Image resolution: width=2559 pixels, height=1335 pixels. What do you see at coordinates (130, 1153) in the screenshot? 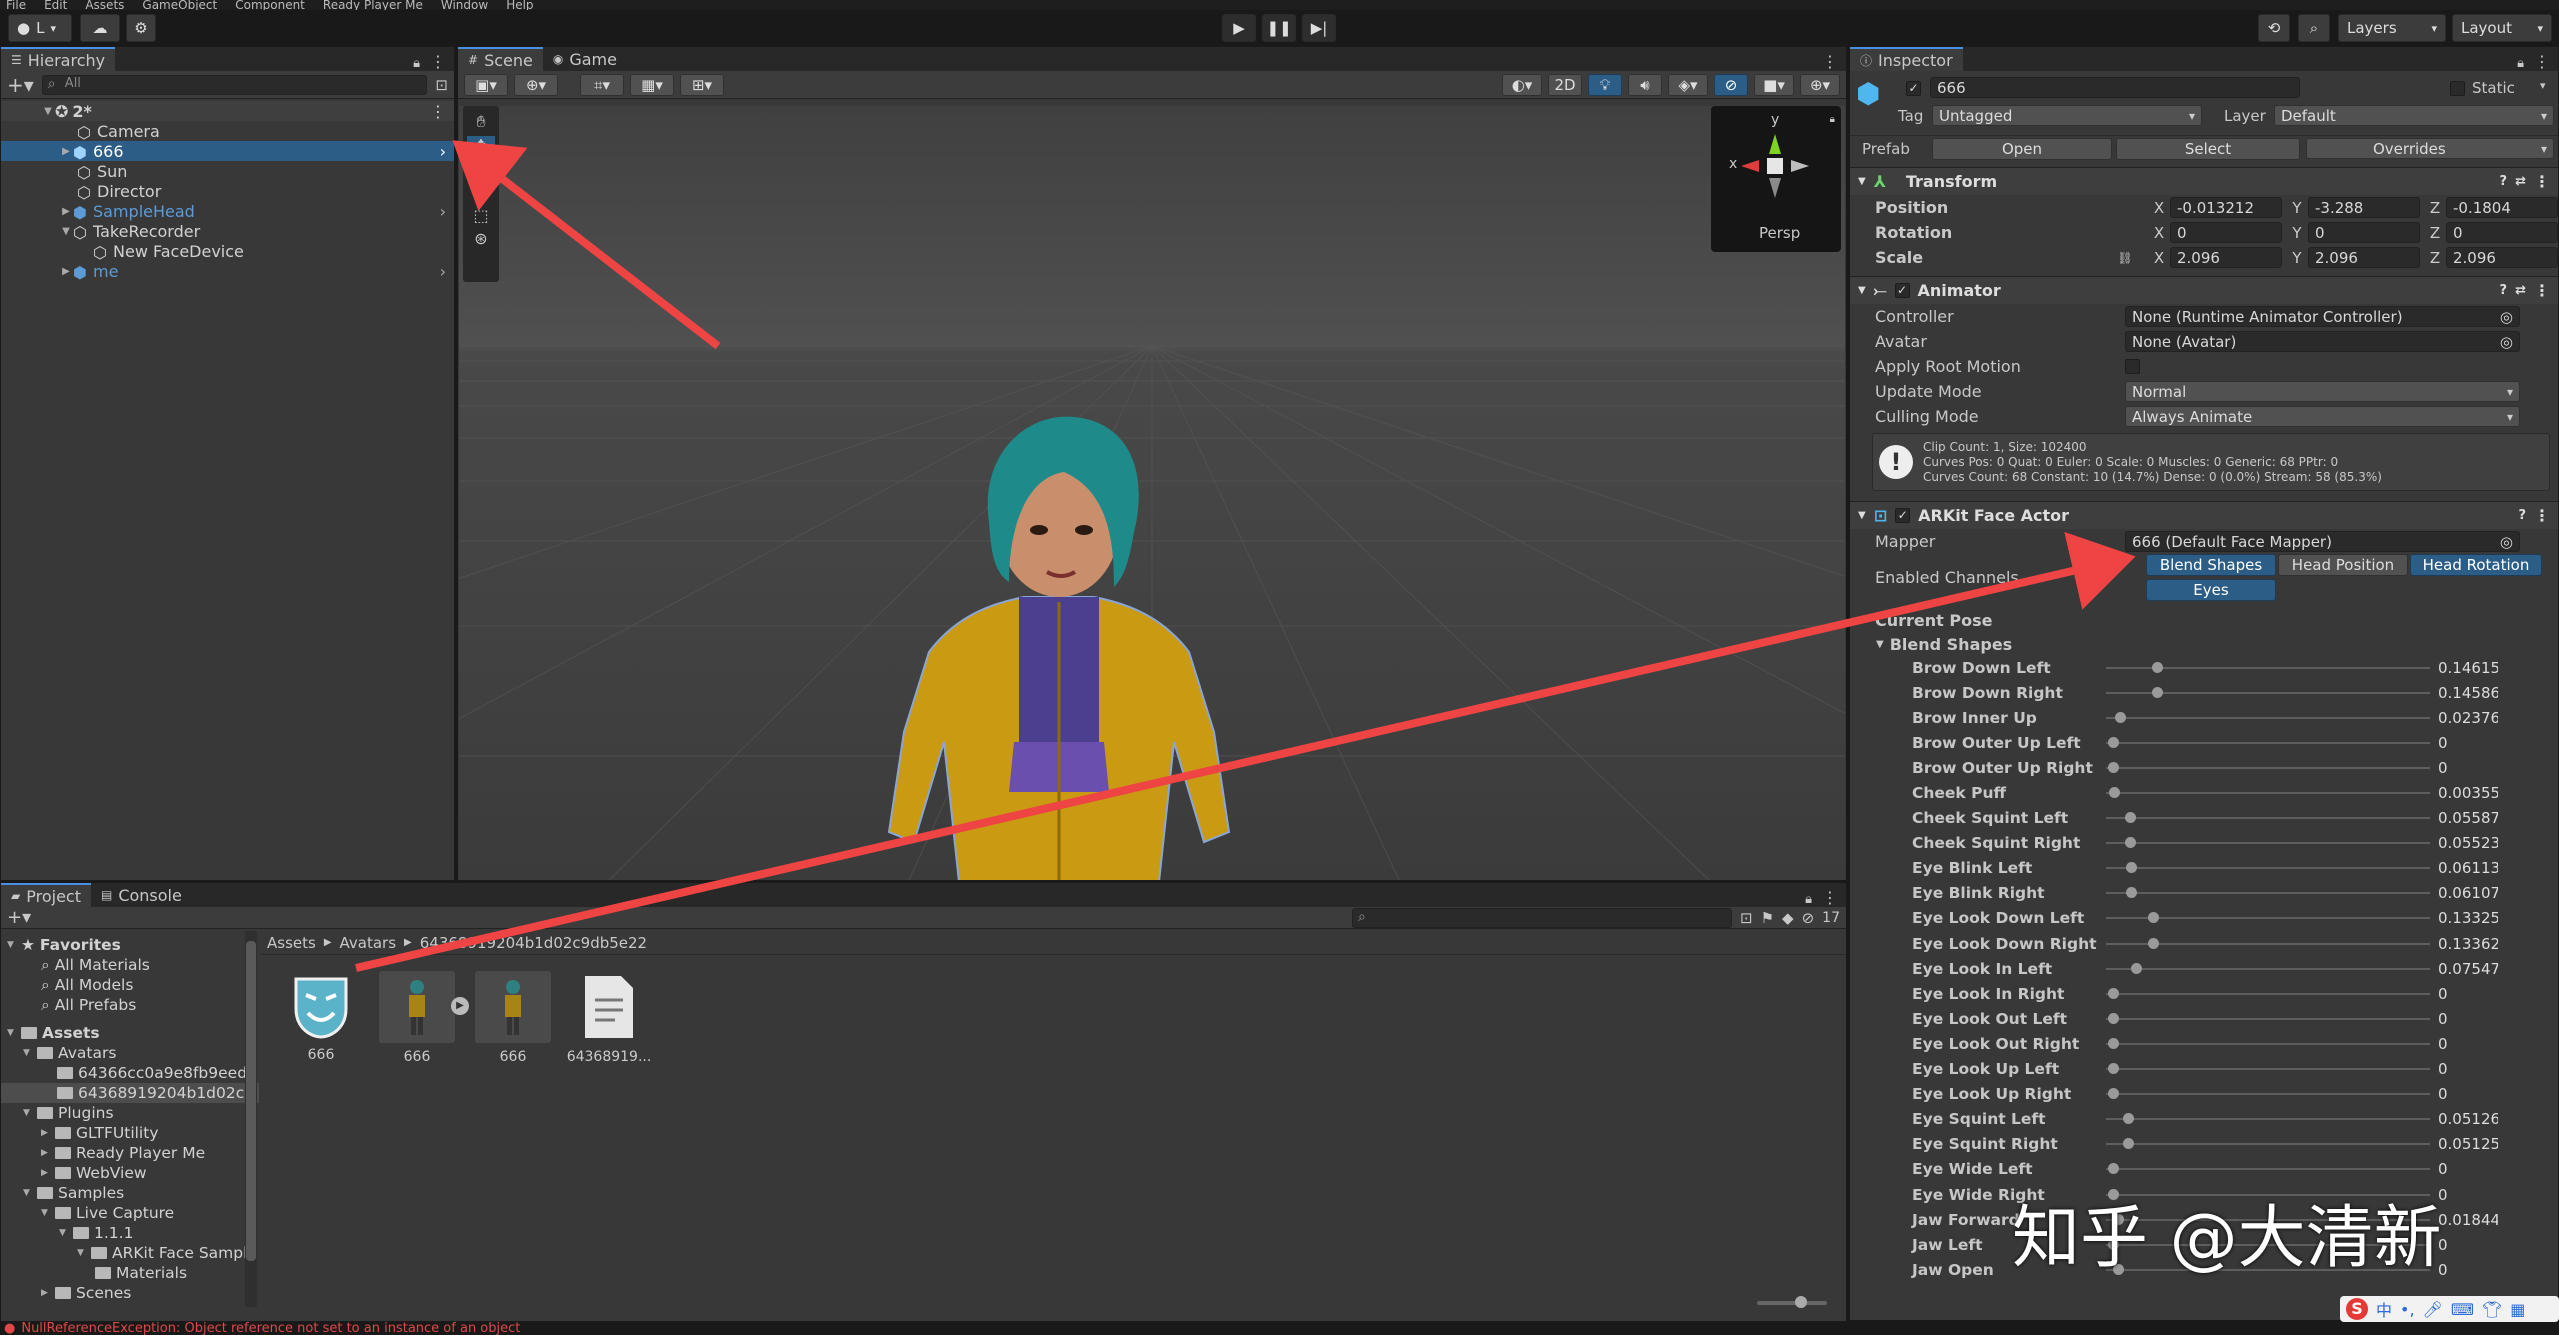
I see `project-tree-item: ▶ Ready Player Me` at bounding box center [130, 1153].